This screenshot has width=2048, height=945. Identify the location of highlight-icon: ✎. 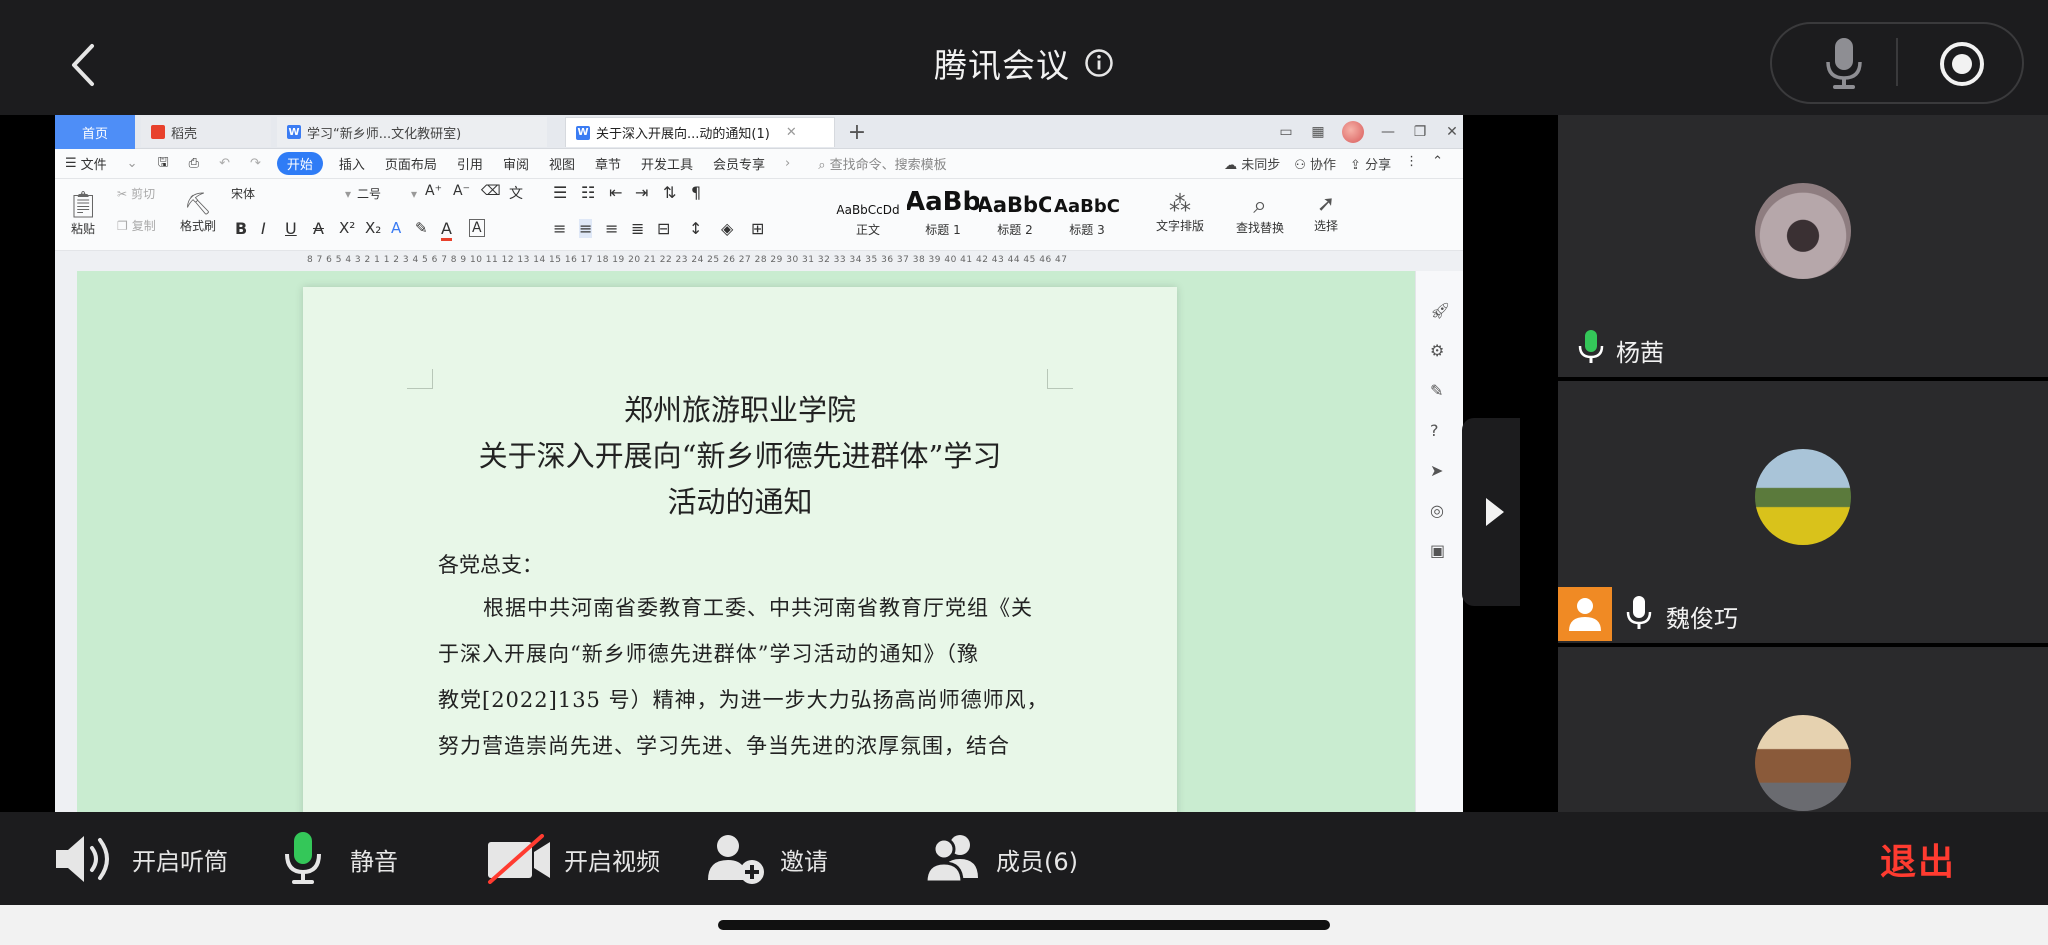
(421, 228).